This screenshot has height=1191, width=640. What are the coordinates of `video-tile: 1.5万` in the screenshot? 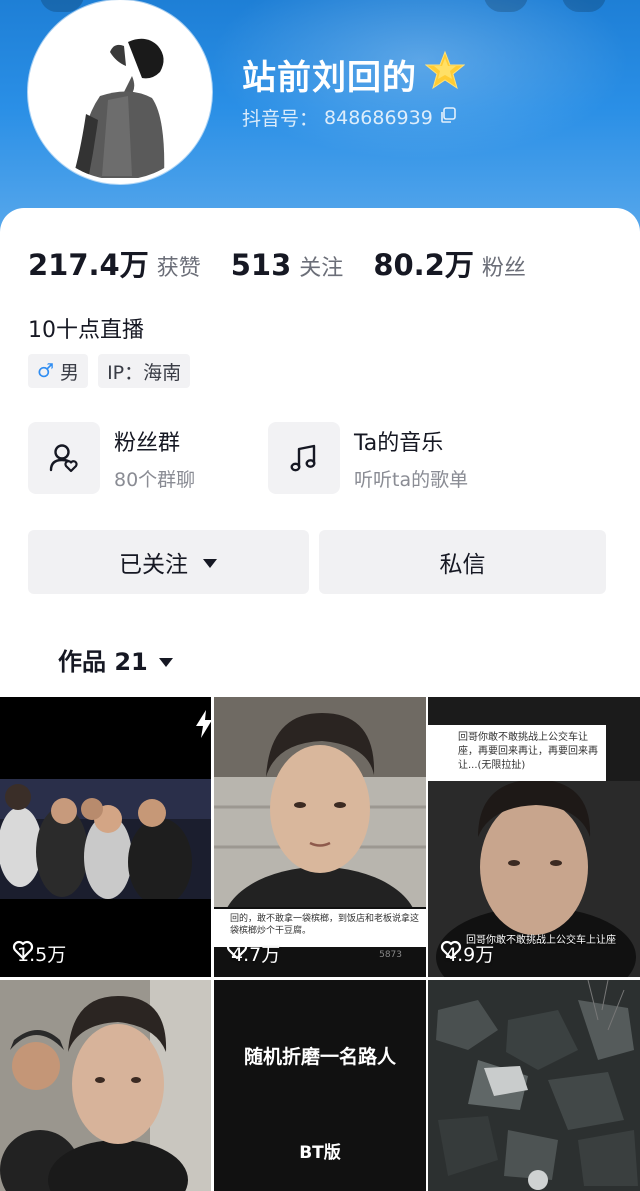 It's located at (105, 837).